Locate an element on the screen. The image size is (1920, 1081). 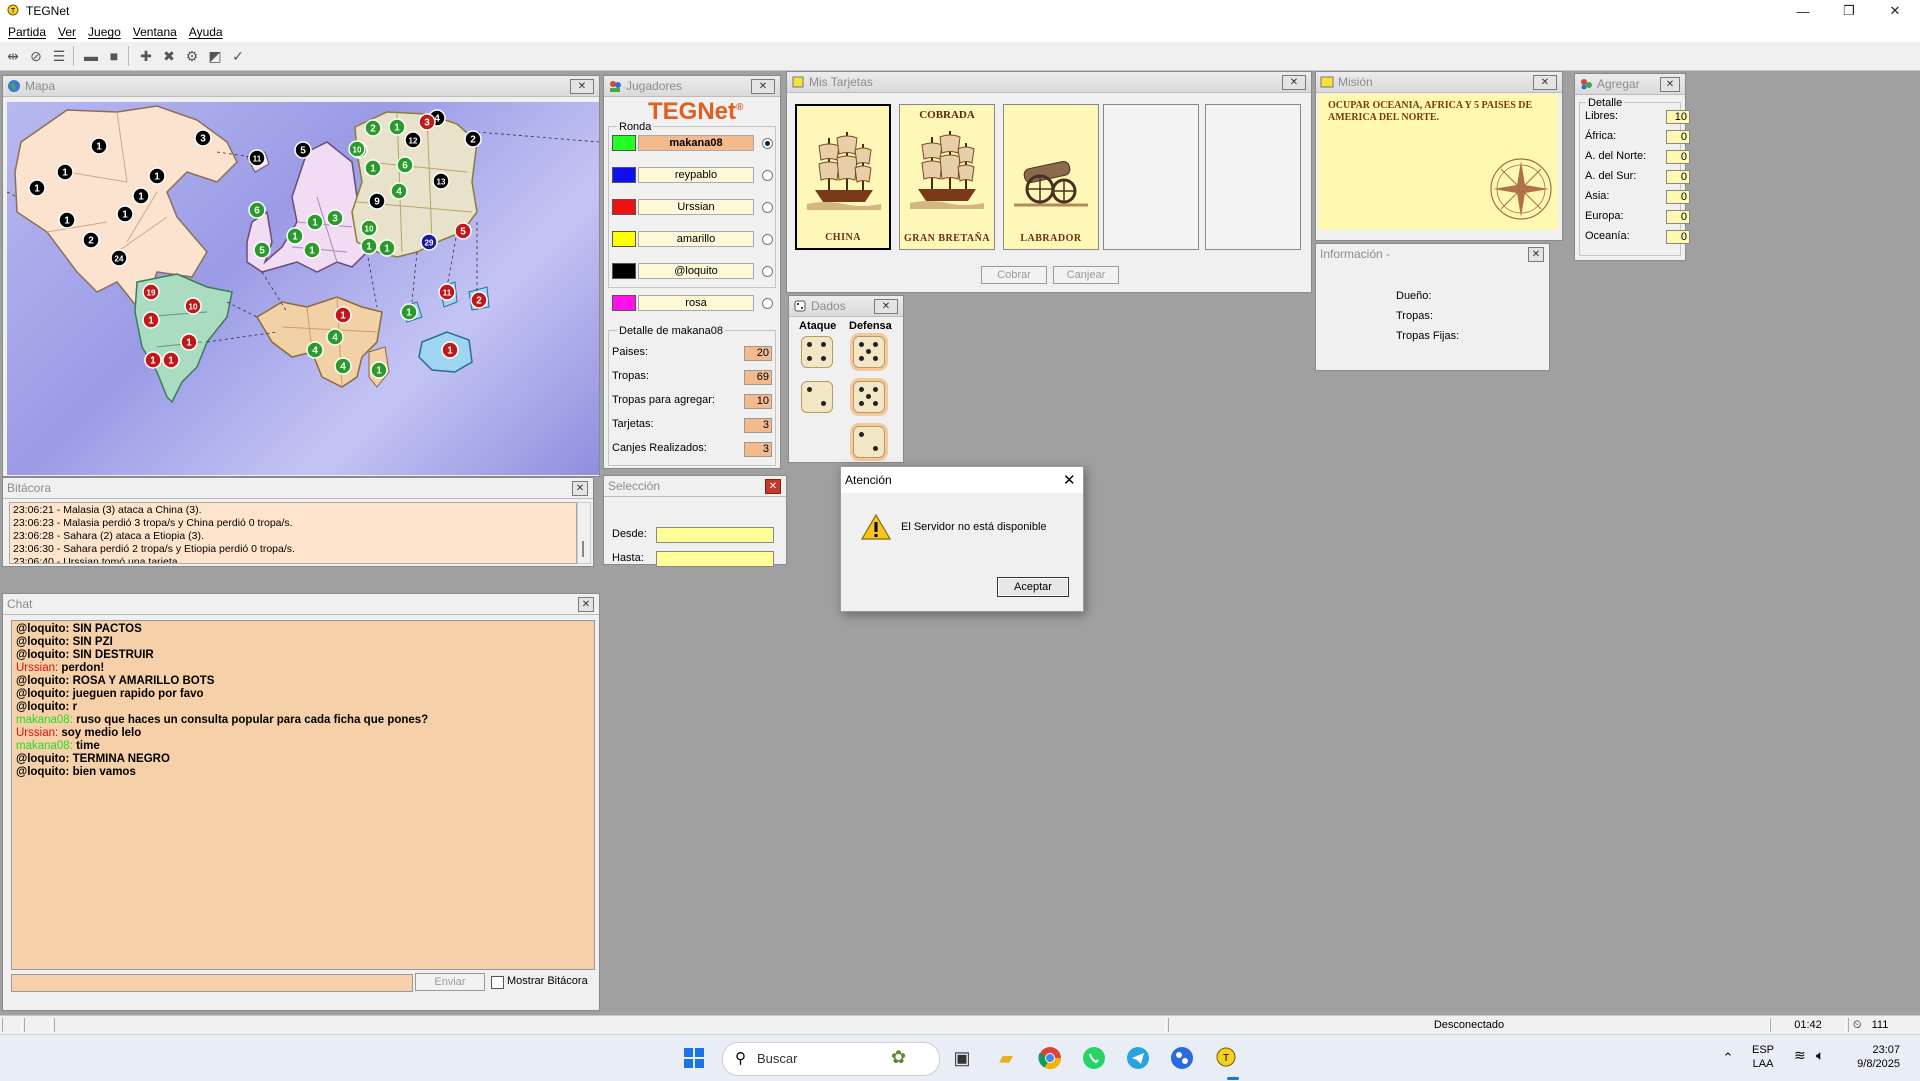
aceptar-button: Aceptar is located at coordinates (1033, 587).